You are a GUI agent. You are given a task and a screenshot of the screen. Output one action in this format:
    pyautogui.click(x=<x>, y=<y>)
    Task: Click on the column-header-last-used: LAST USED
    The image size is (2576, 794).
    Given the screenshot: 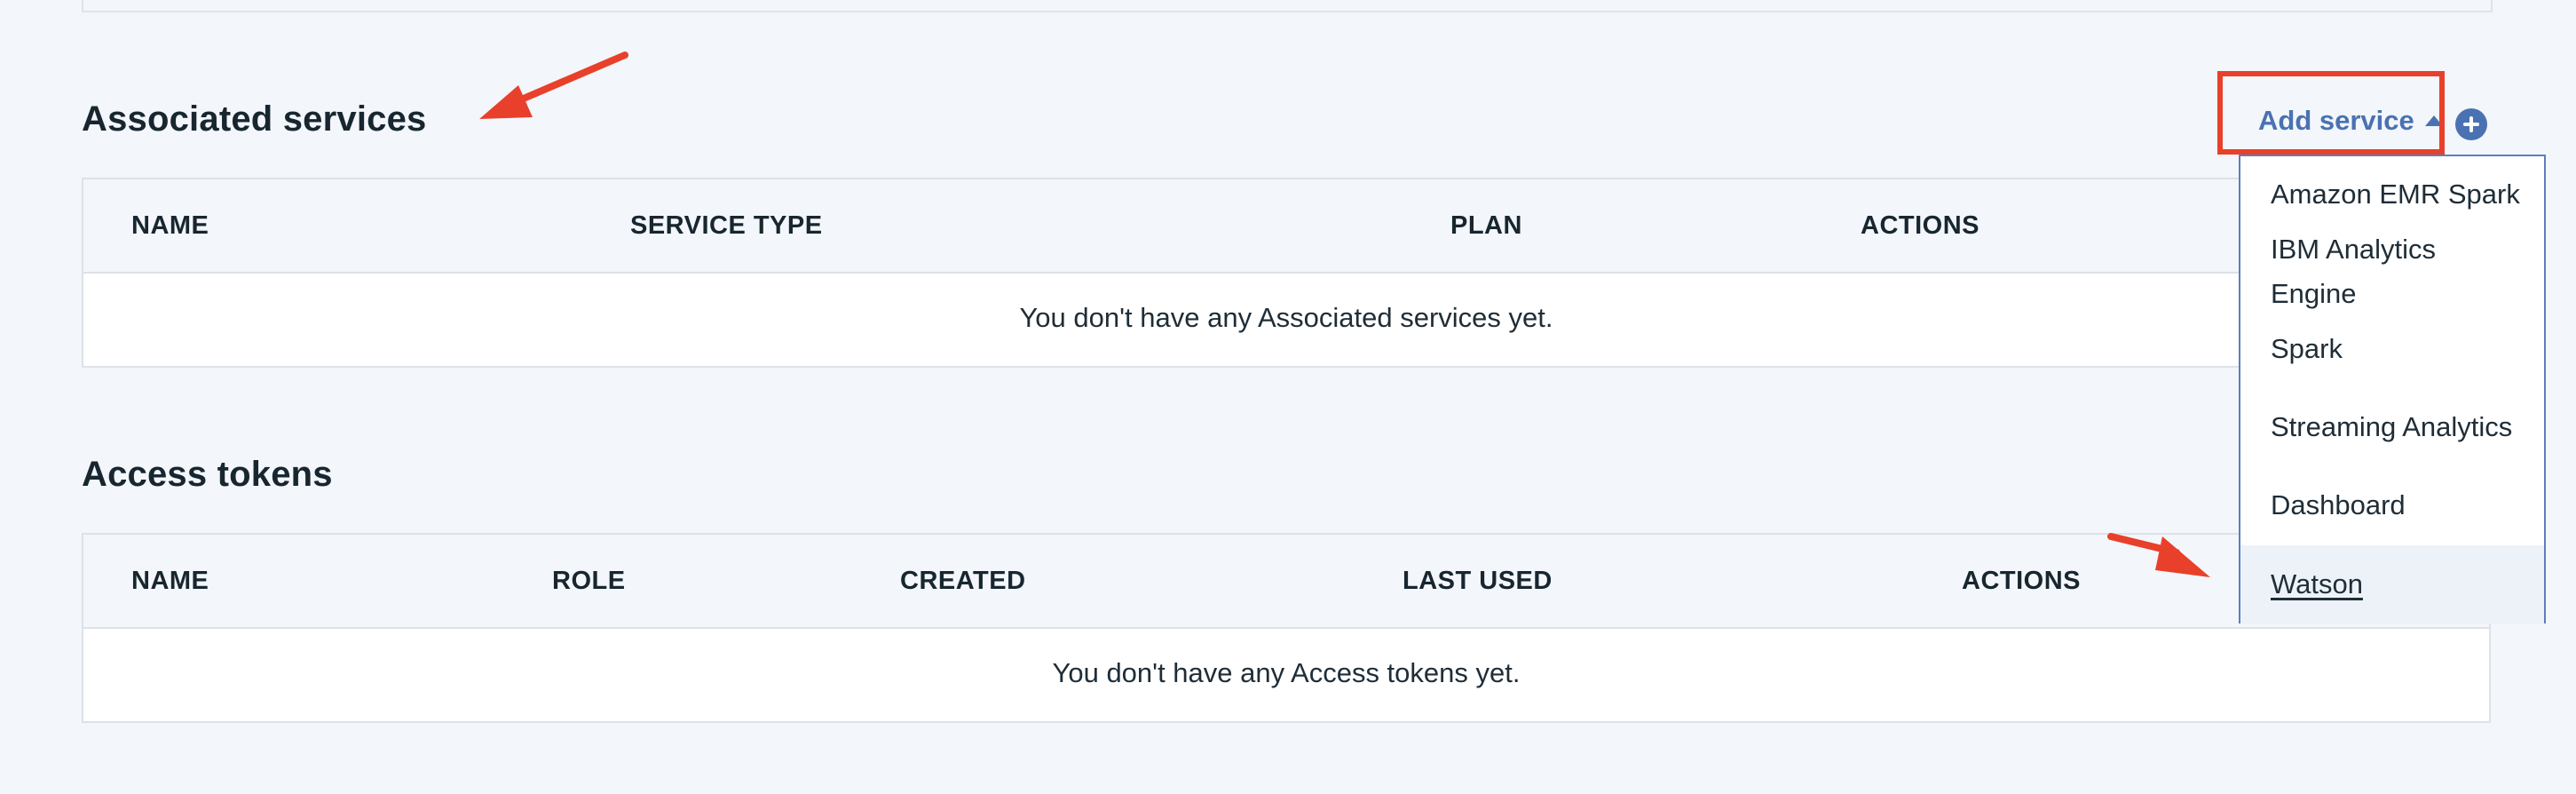 What is the action you would take?
    pyautogui.click(x=1478, y=581)
    